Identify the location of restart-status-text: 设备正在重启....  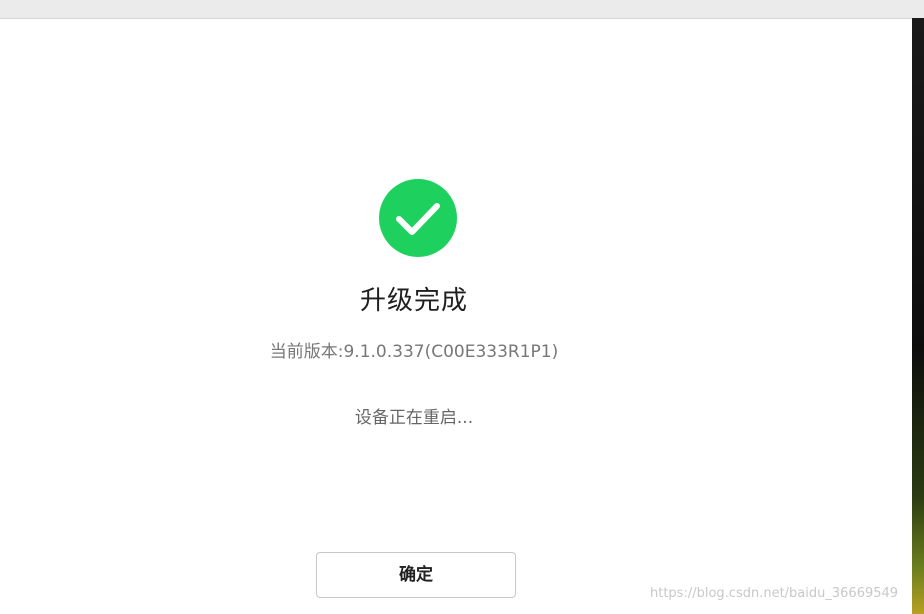
(414, 418).